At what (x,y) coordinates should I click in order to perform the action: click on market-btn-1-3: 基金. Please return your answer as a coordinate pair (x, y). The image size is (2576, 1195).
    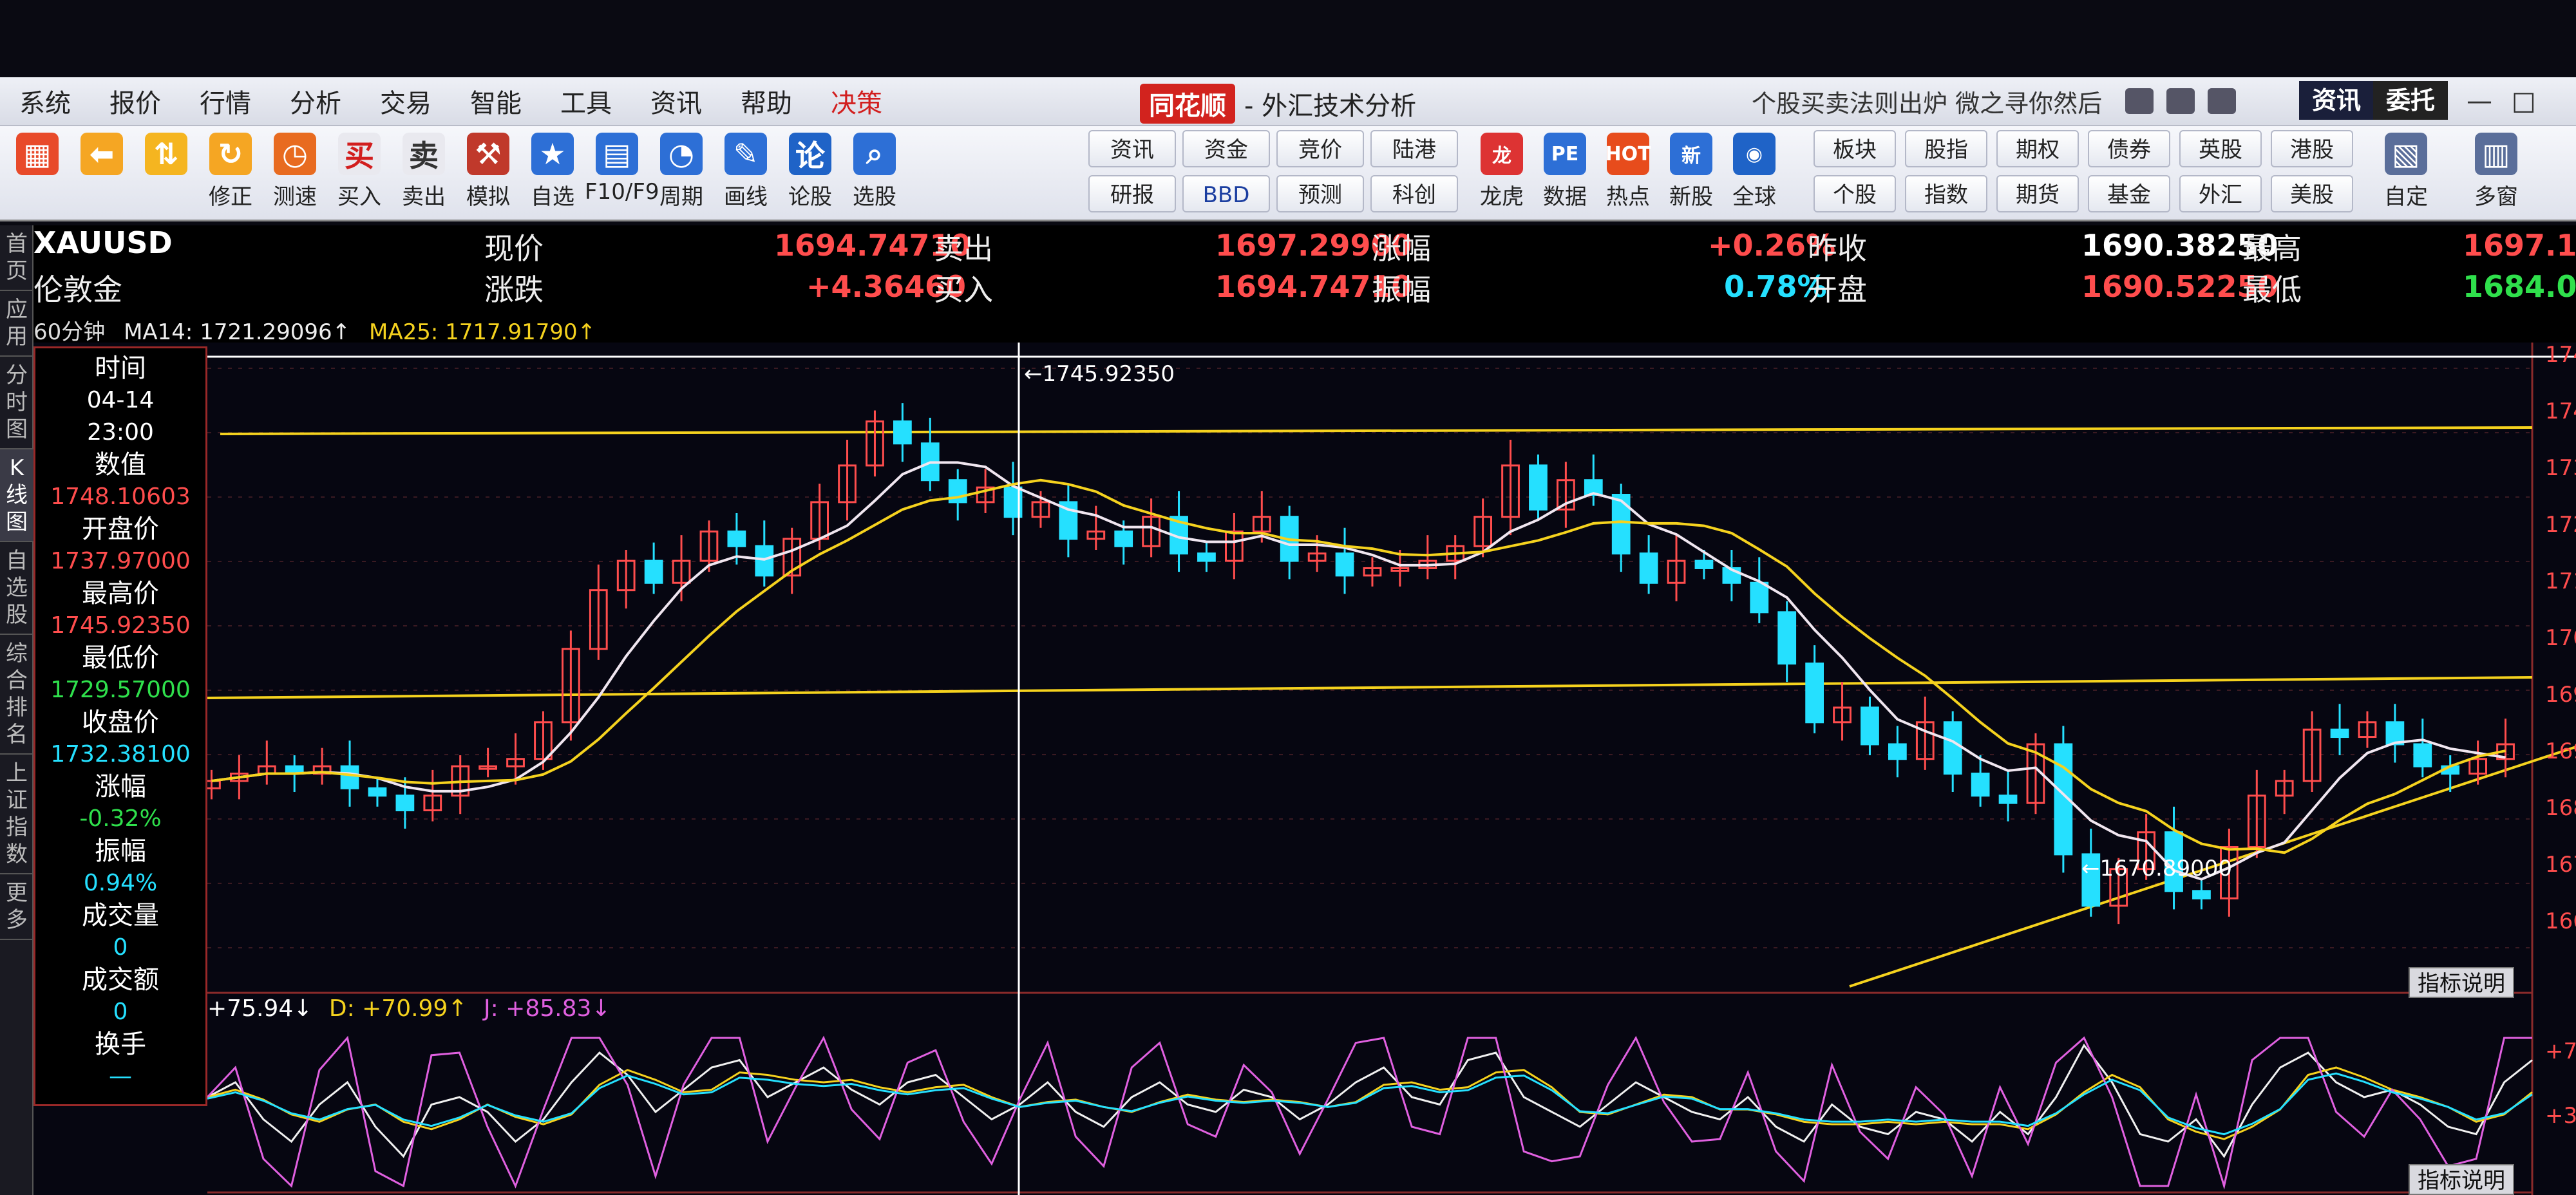
    Looking at the image, I should click on (2129, 193).